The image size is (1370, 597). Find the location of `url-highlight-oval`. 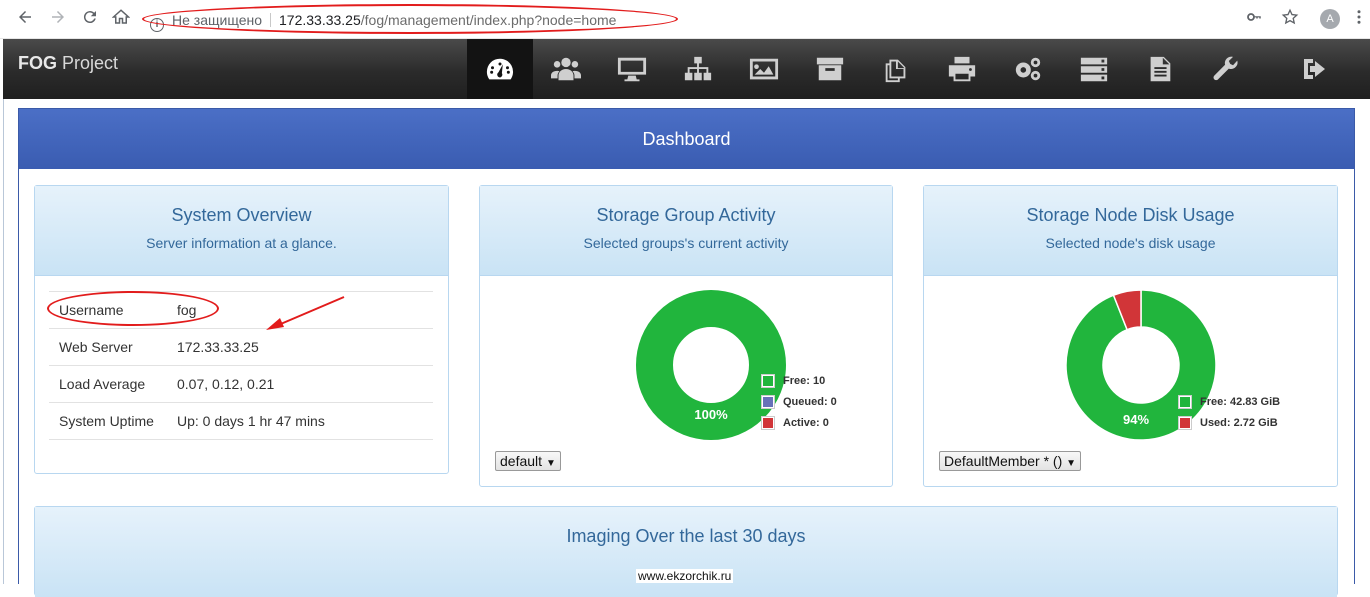

url-highlight-oval is located at coordinates (410, 19).